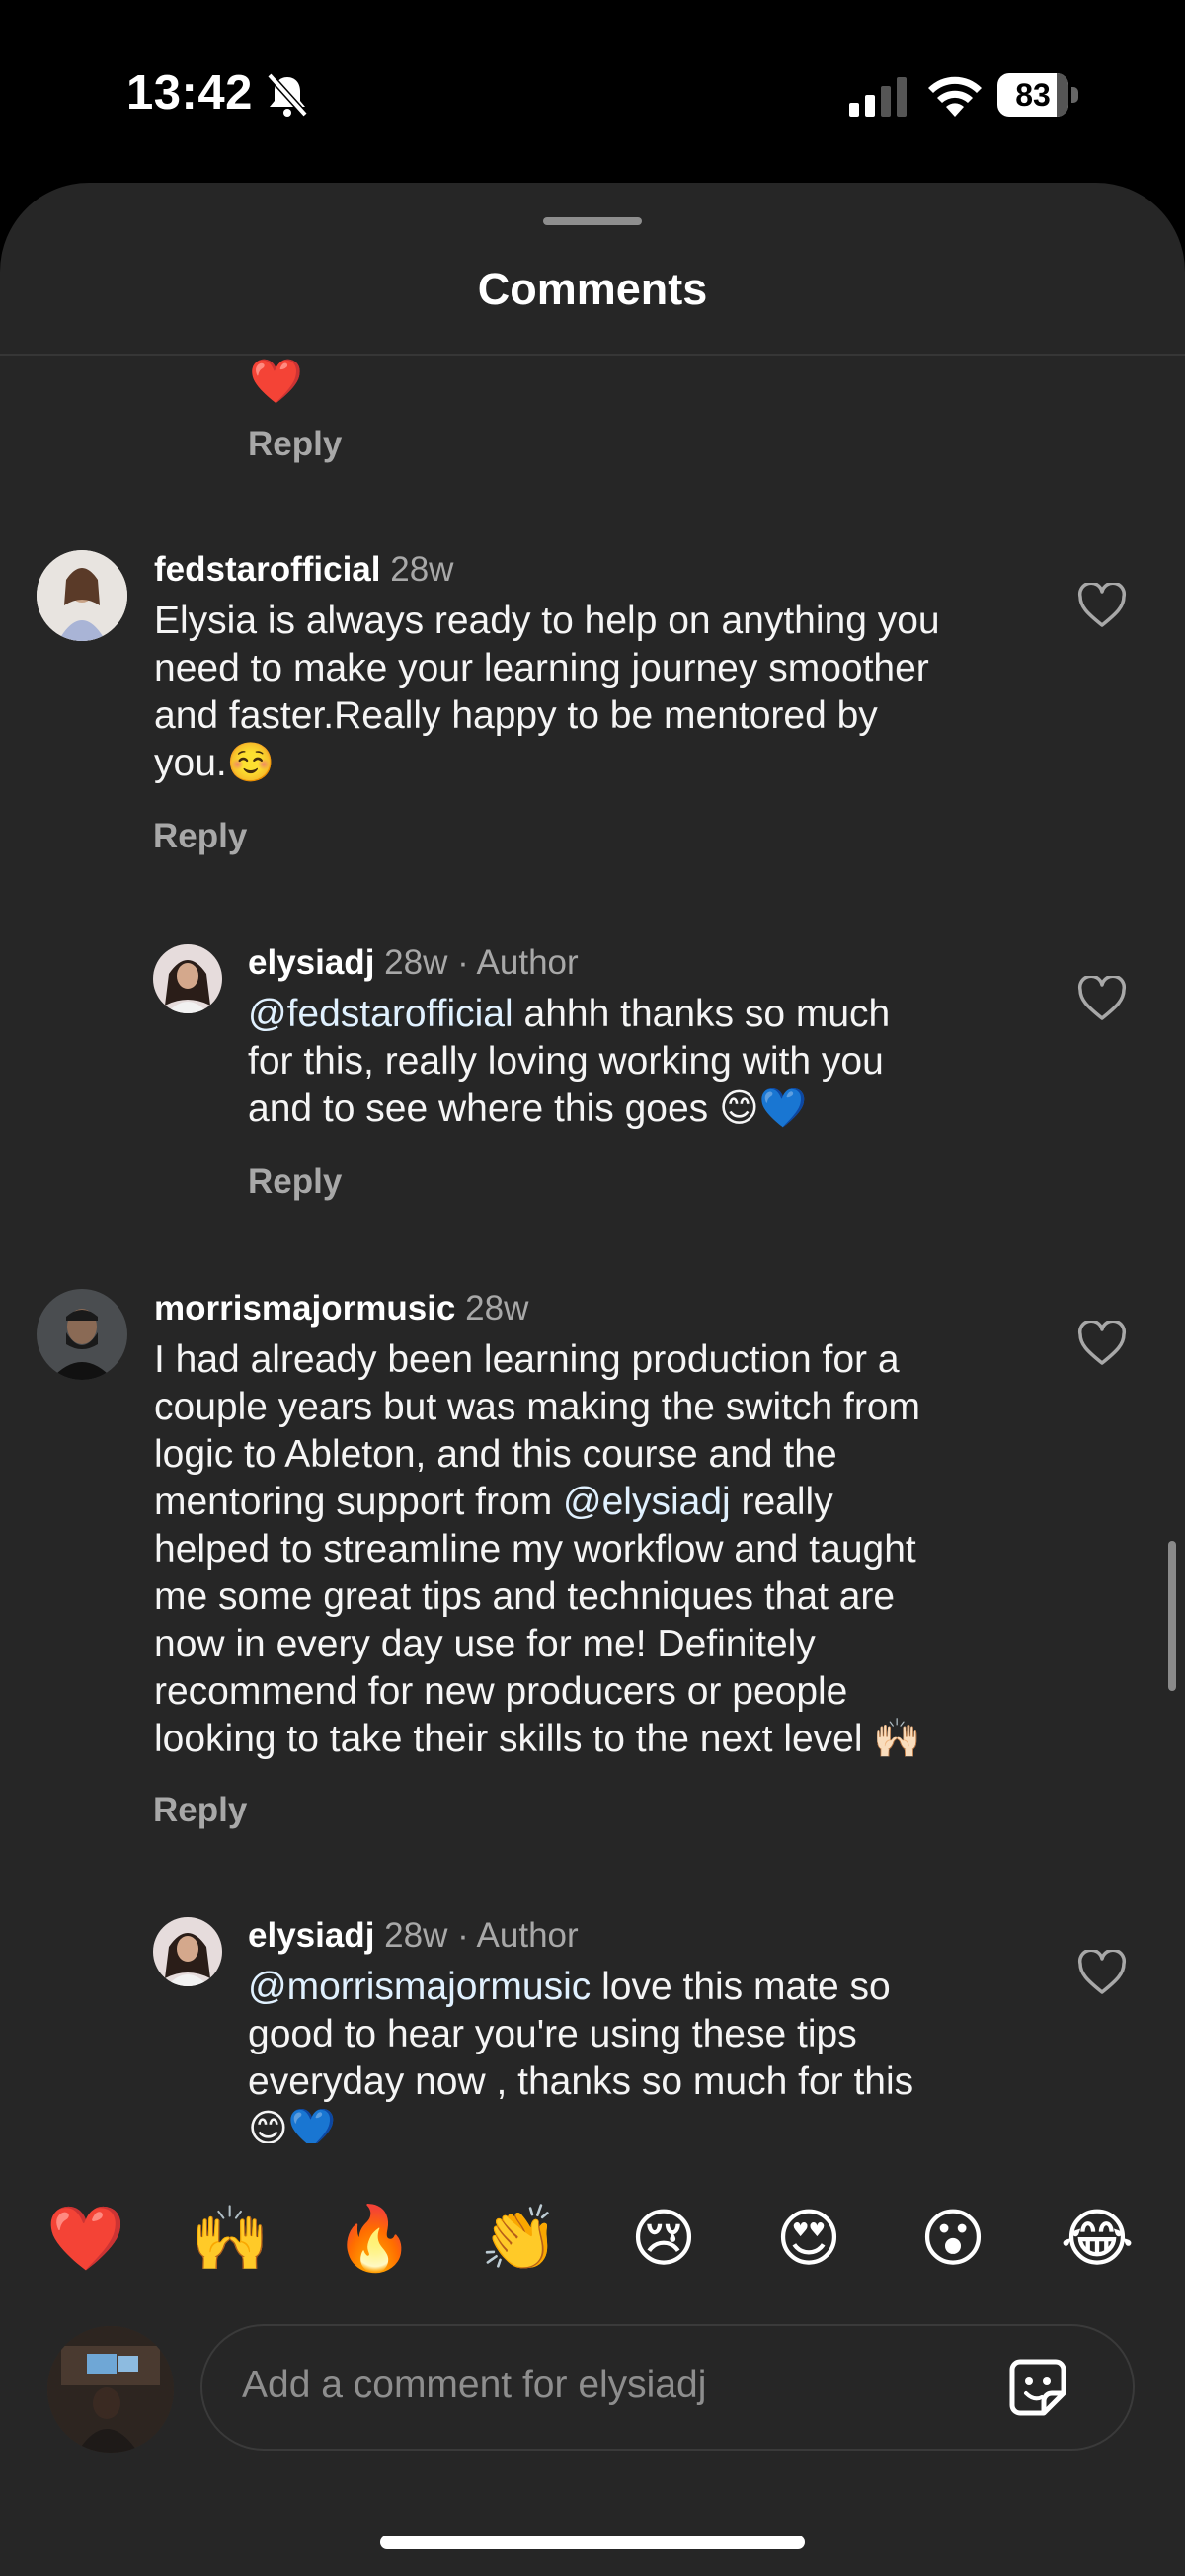 This screenshot has height=2576, width=1185. I want to click on comment-line: really, so click(782, 1502).